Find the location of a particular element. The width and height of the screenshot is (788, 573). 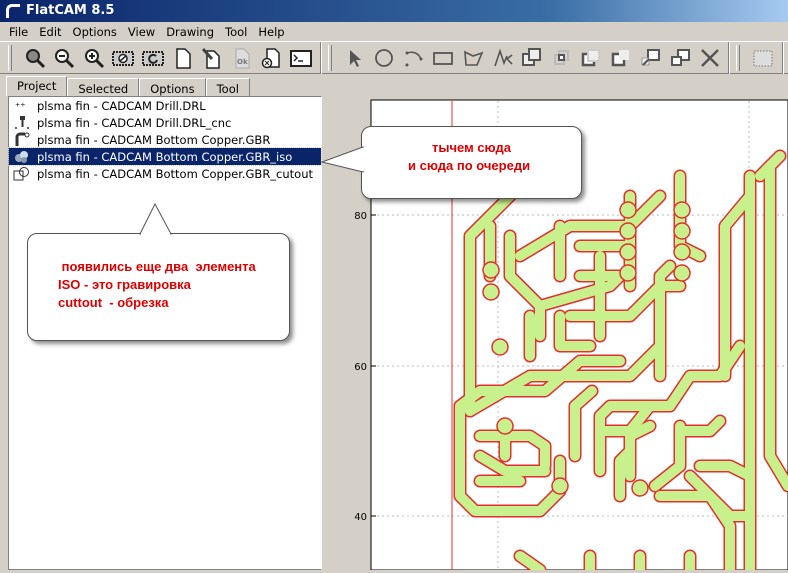

y-tick-label: 80 is located at coordinates (360, 216).